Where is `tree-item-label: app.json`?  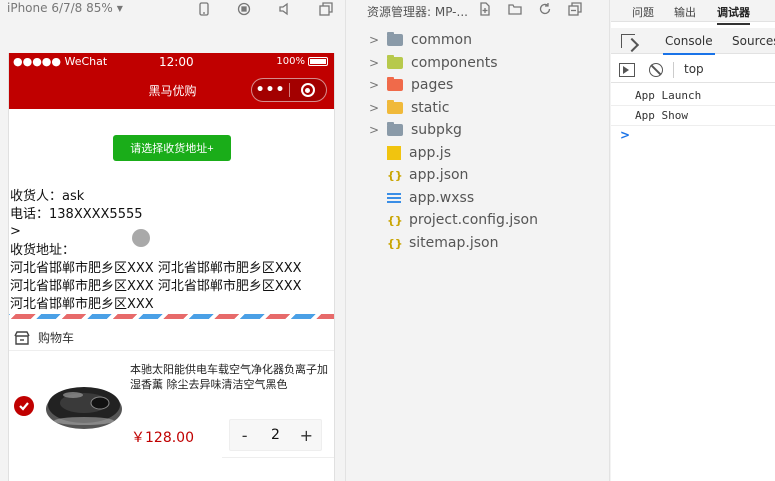
tree-item-label: app.json is located at coordinates (439, 175).